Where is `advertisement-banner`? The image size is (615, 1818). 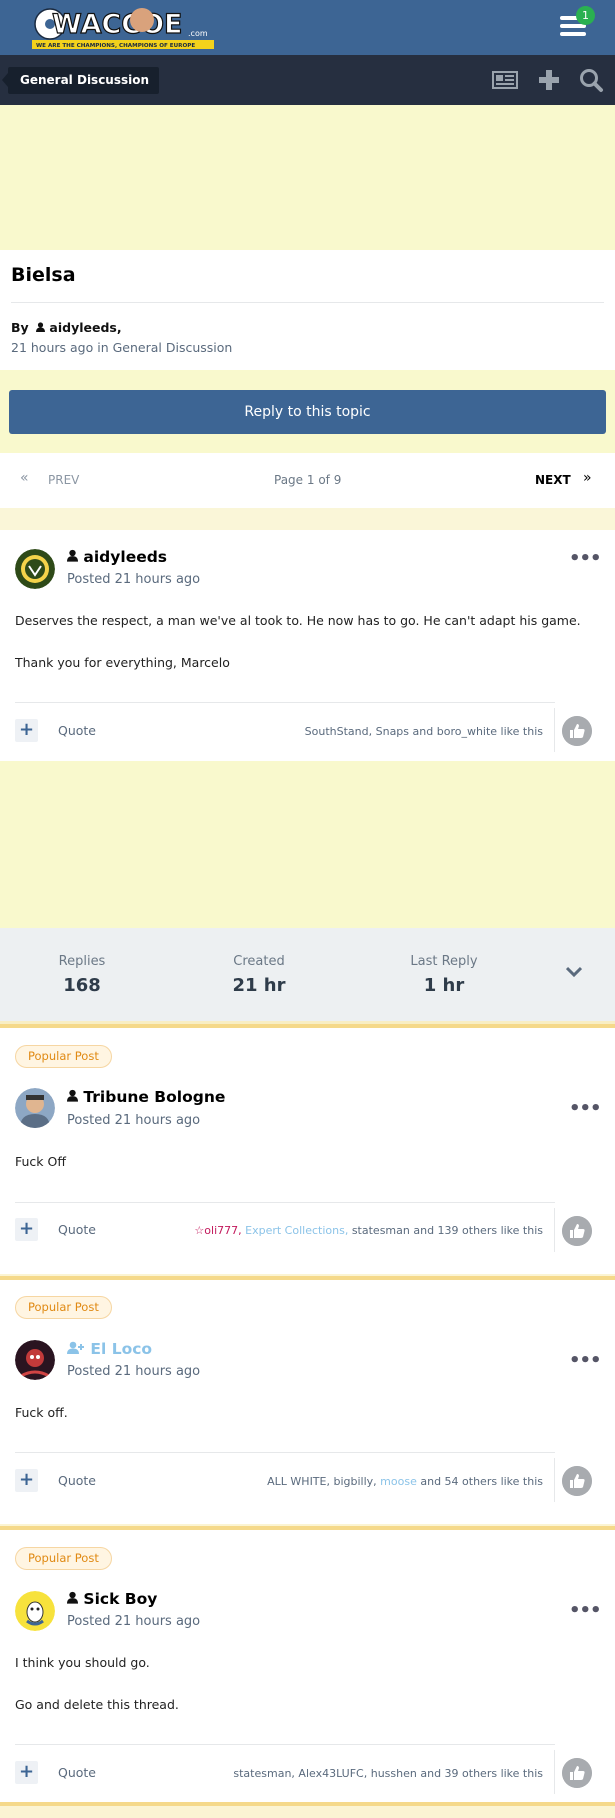 advertisement-banner is located at coordinates (307, 177).